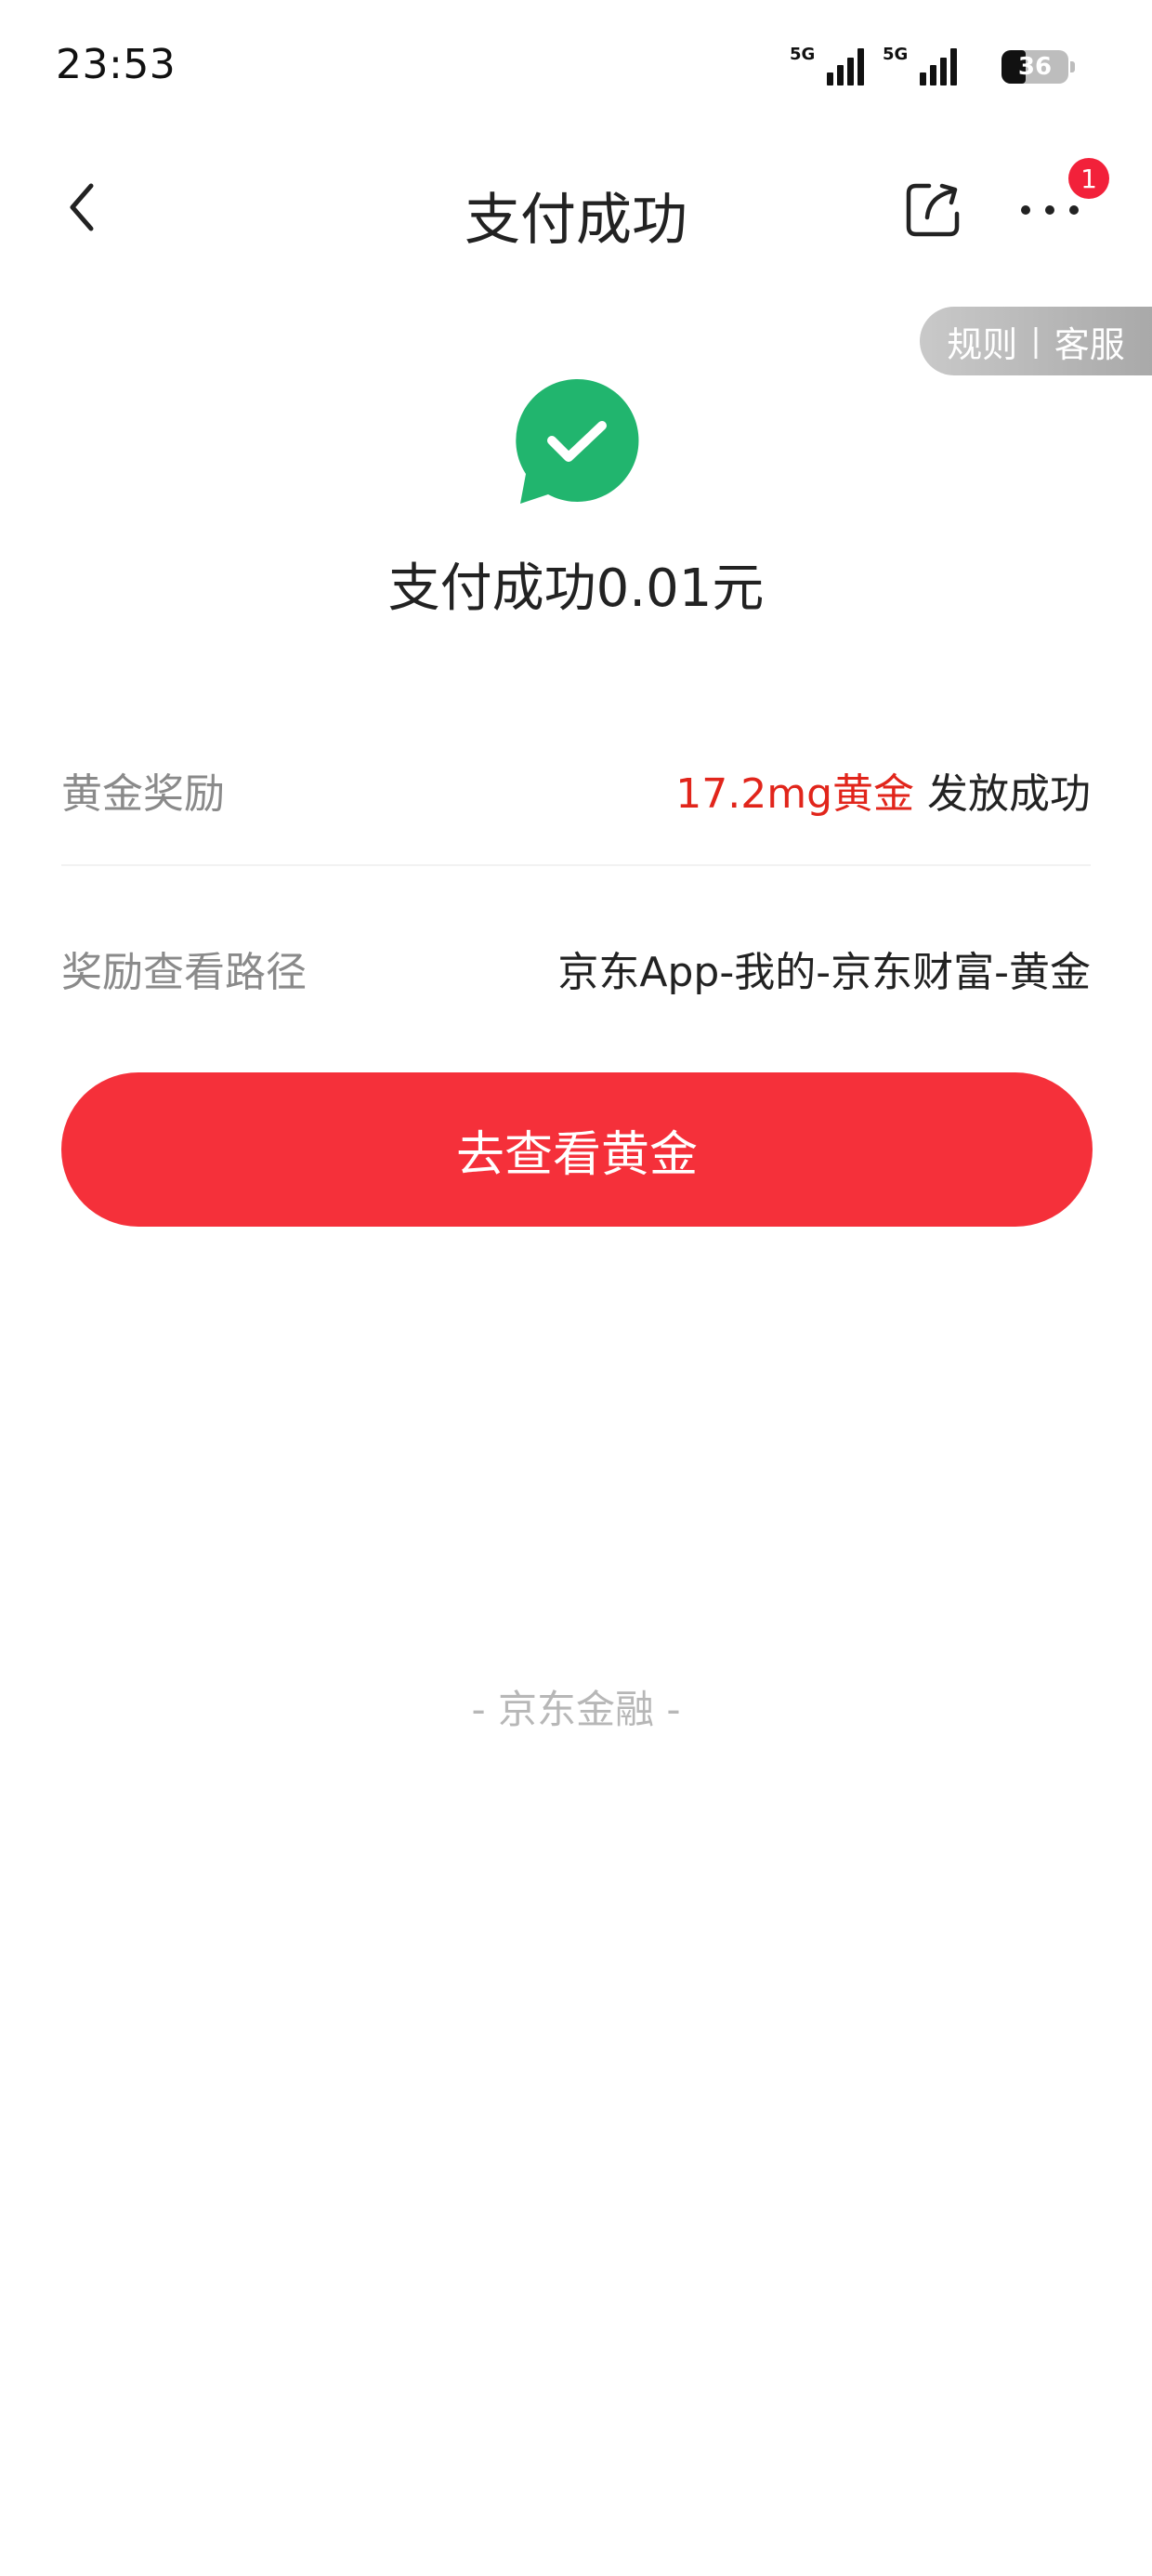 The image size is (1152, 2576). I want to click on rules-service-pill: 规则 | 客服, so click(1036, 341).